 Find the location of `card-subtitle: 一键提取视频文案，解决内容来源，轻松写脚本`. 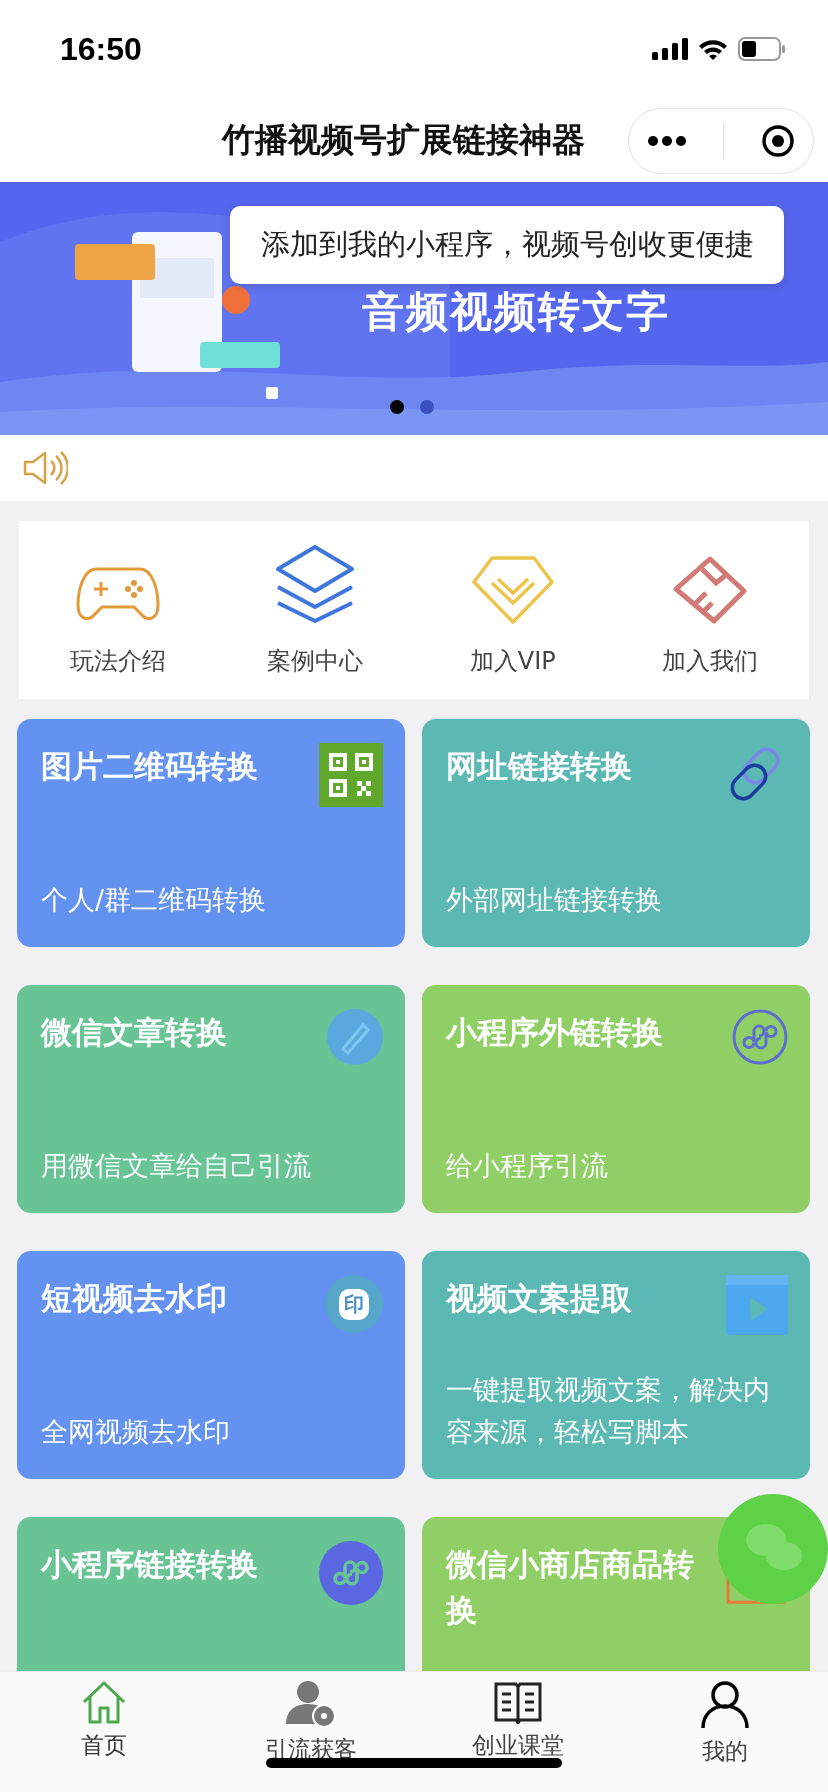

card-subtitle: 一键提取视频文案，解决内容来源，轻松写脚本 is located at coordinates (608, 1411).